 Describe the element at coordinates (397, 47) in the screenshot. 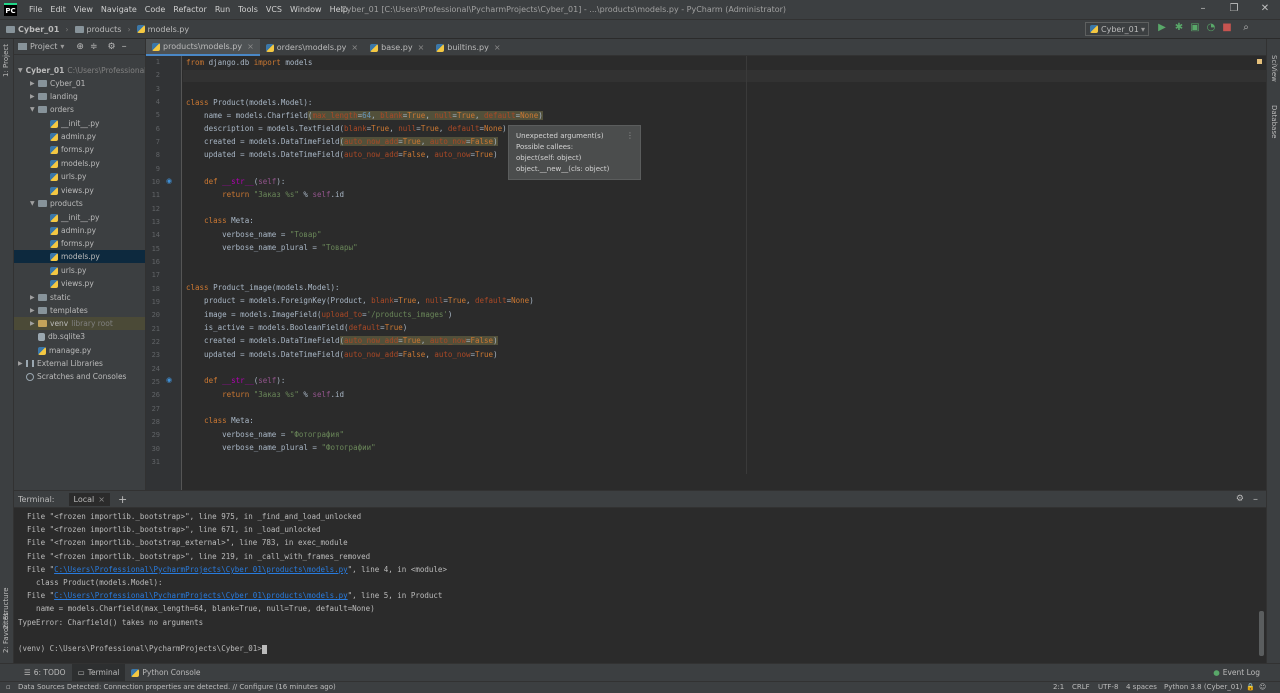

I see `tab-base: base.py ×` at that location.